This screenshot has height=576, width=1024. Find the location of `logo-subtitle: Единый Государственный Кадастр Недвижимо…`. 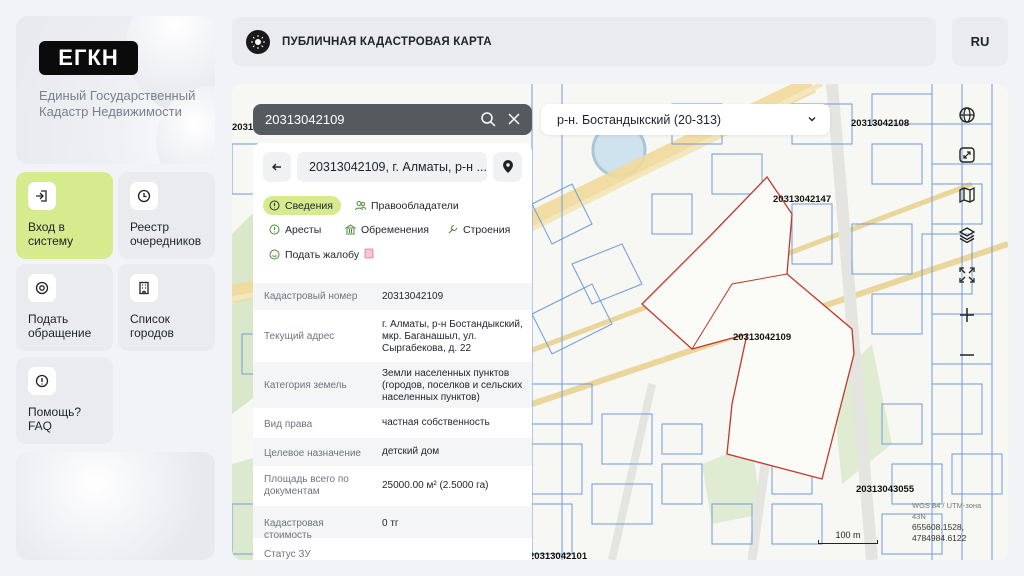

logo-subtitle: Единый Государственный Кадастр Недвижимо… is located at coordinates (117, 103).